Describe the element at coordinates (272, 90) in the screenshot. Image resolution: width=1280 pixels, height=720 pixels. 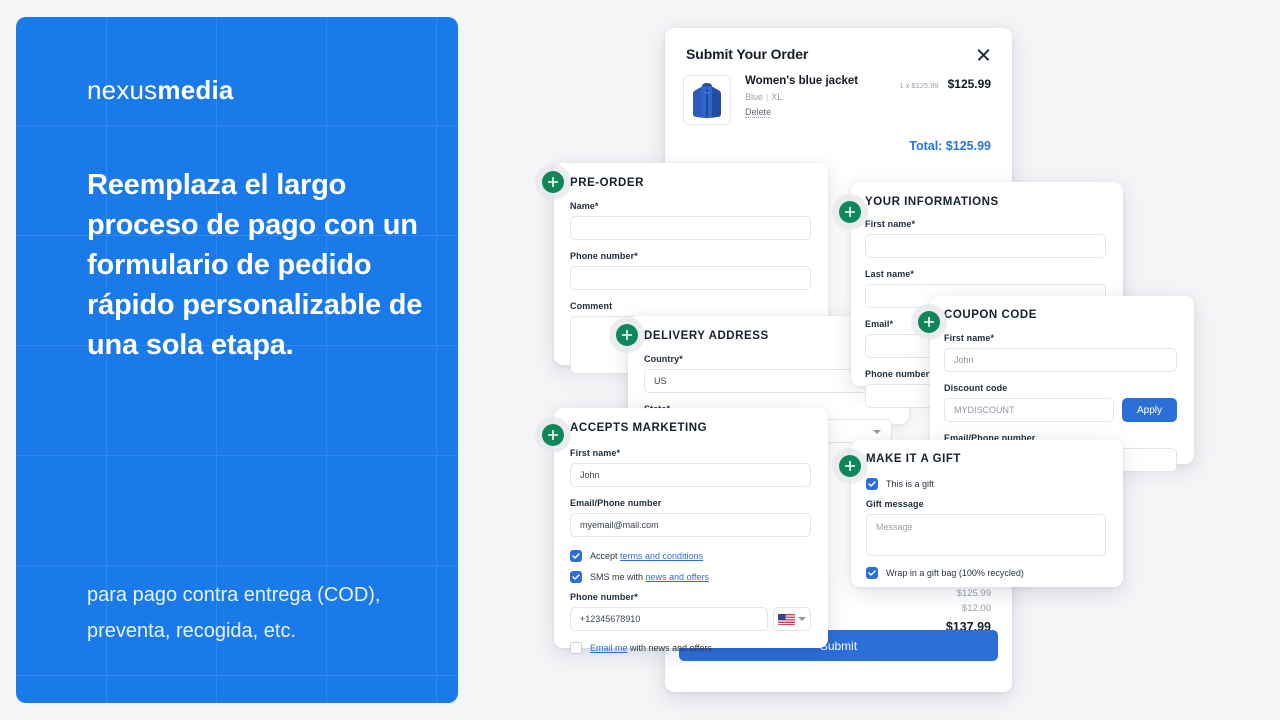
I see `brand-logo: nexusmedia` at that location.